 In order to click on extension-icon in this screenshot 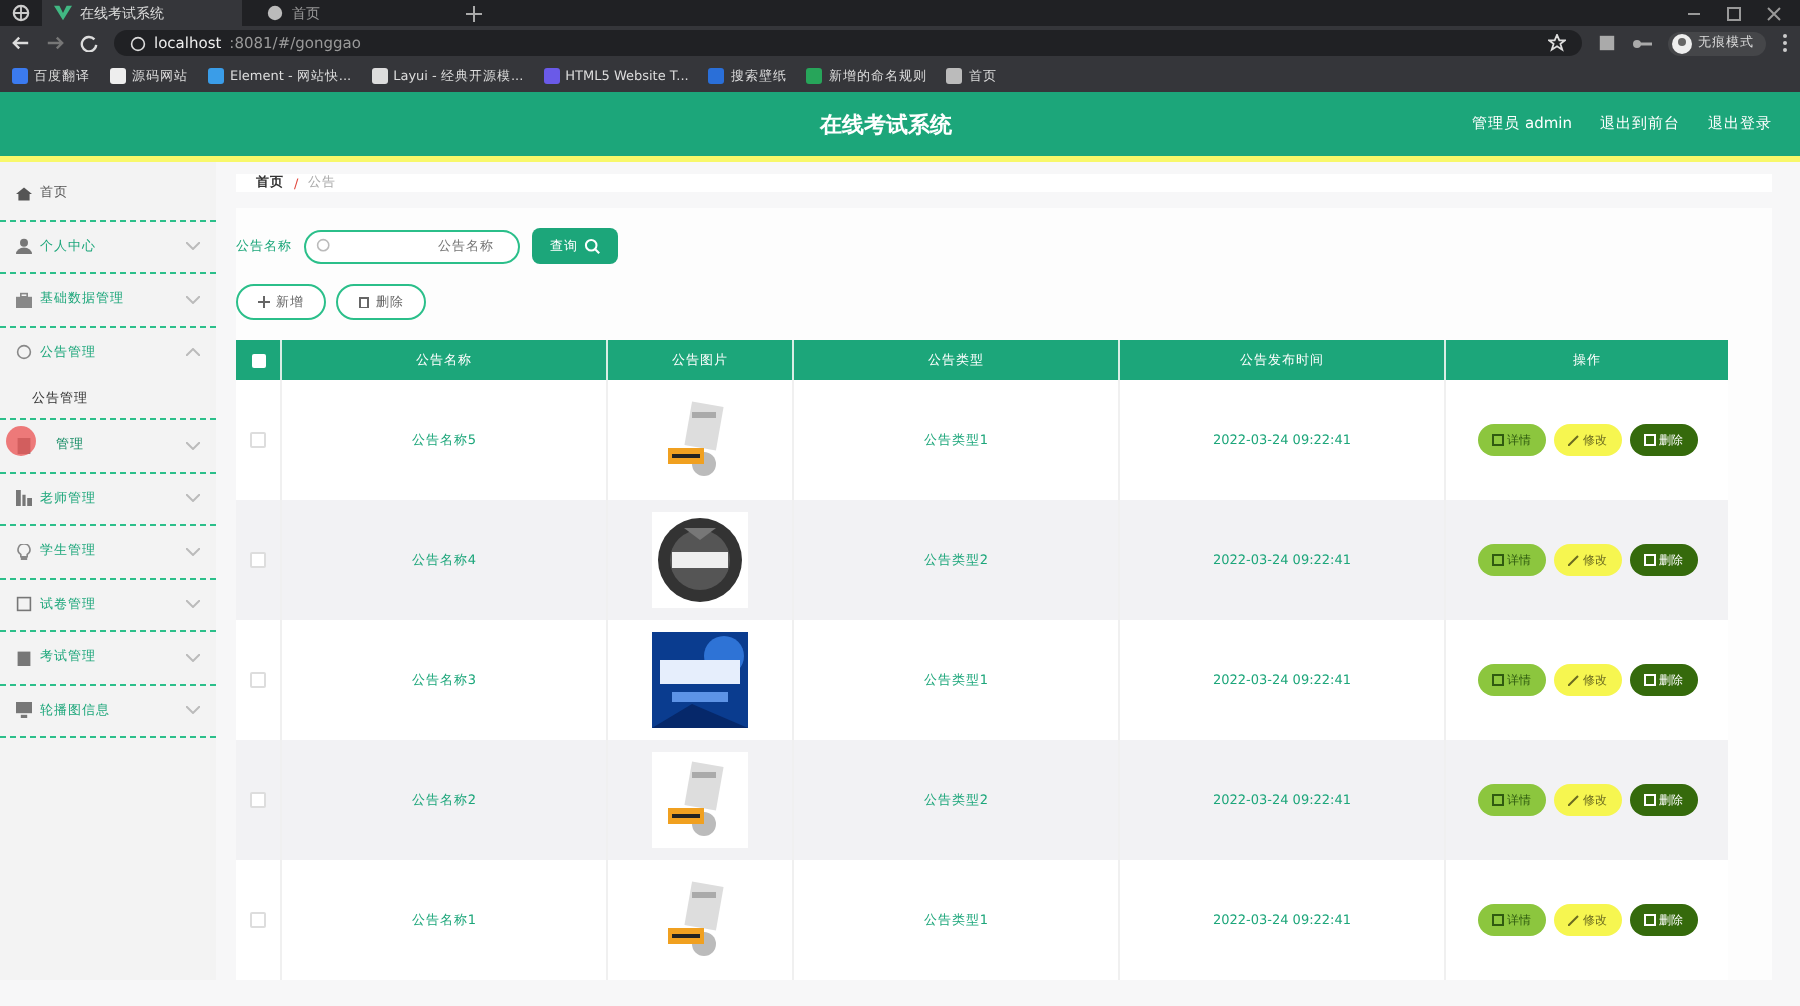, I will do `click(1607, 43)`.